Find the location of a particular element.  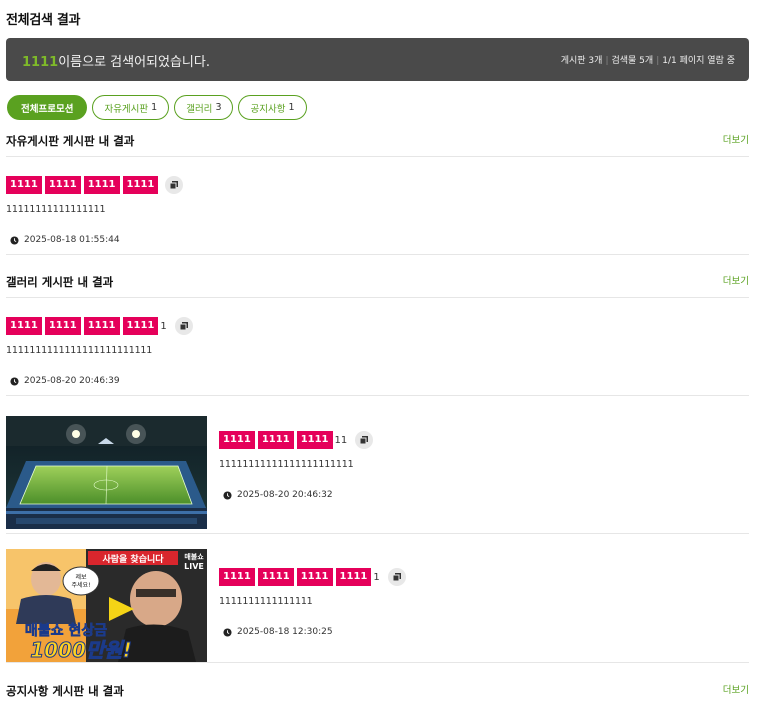

date-text: 2025-08-20 20:46:39 is located at coordinates (72, 381).